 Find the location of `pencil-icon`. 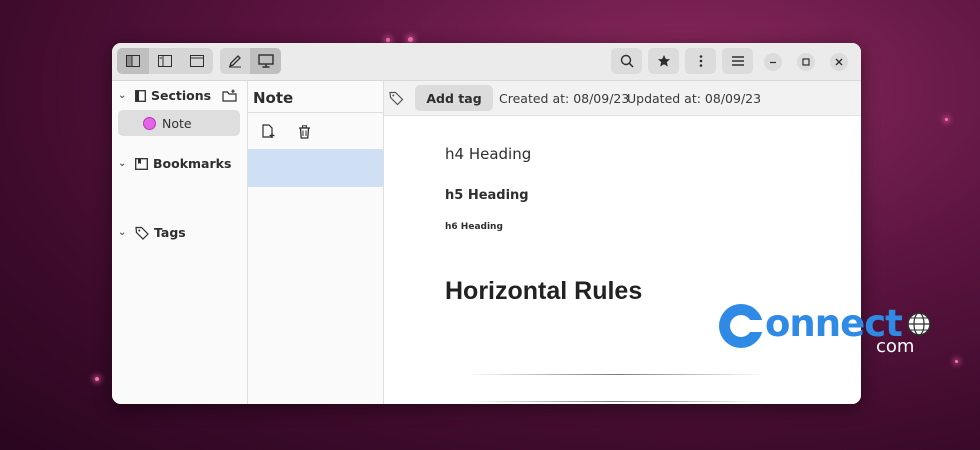

pencil-icon is located at coordinates (234, 61).